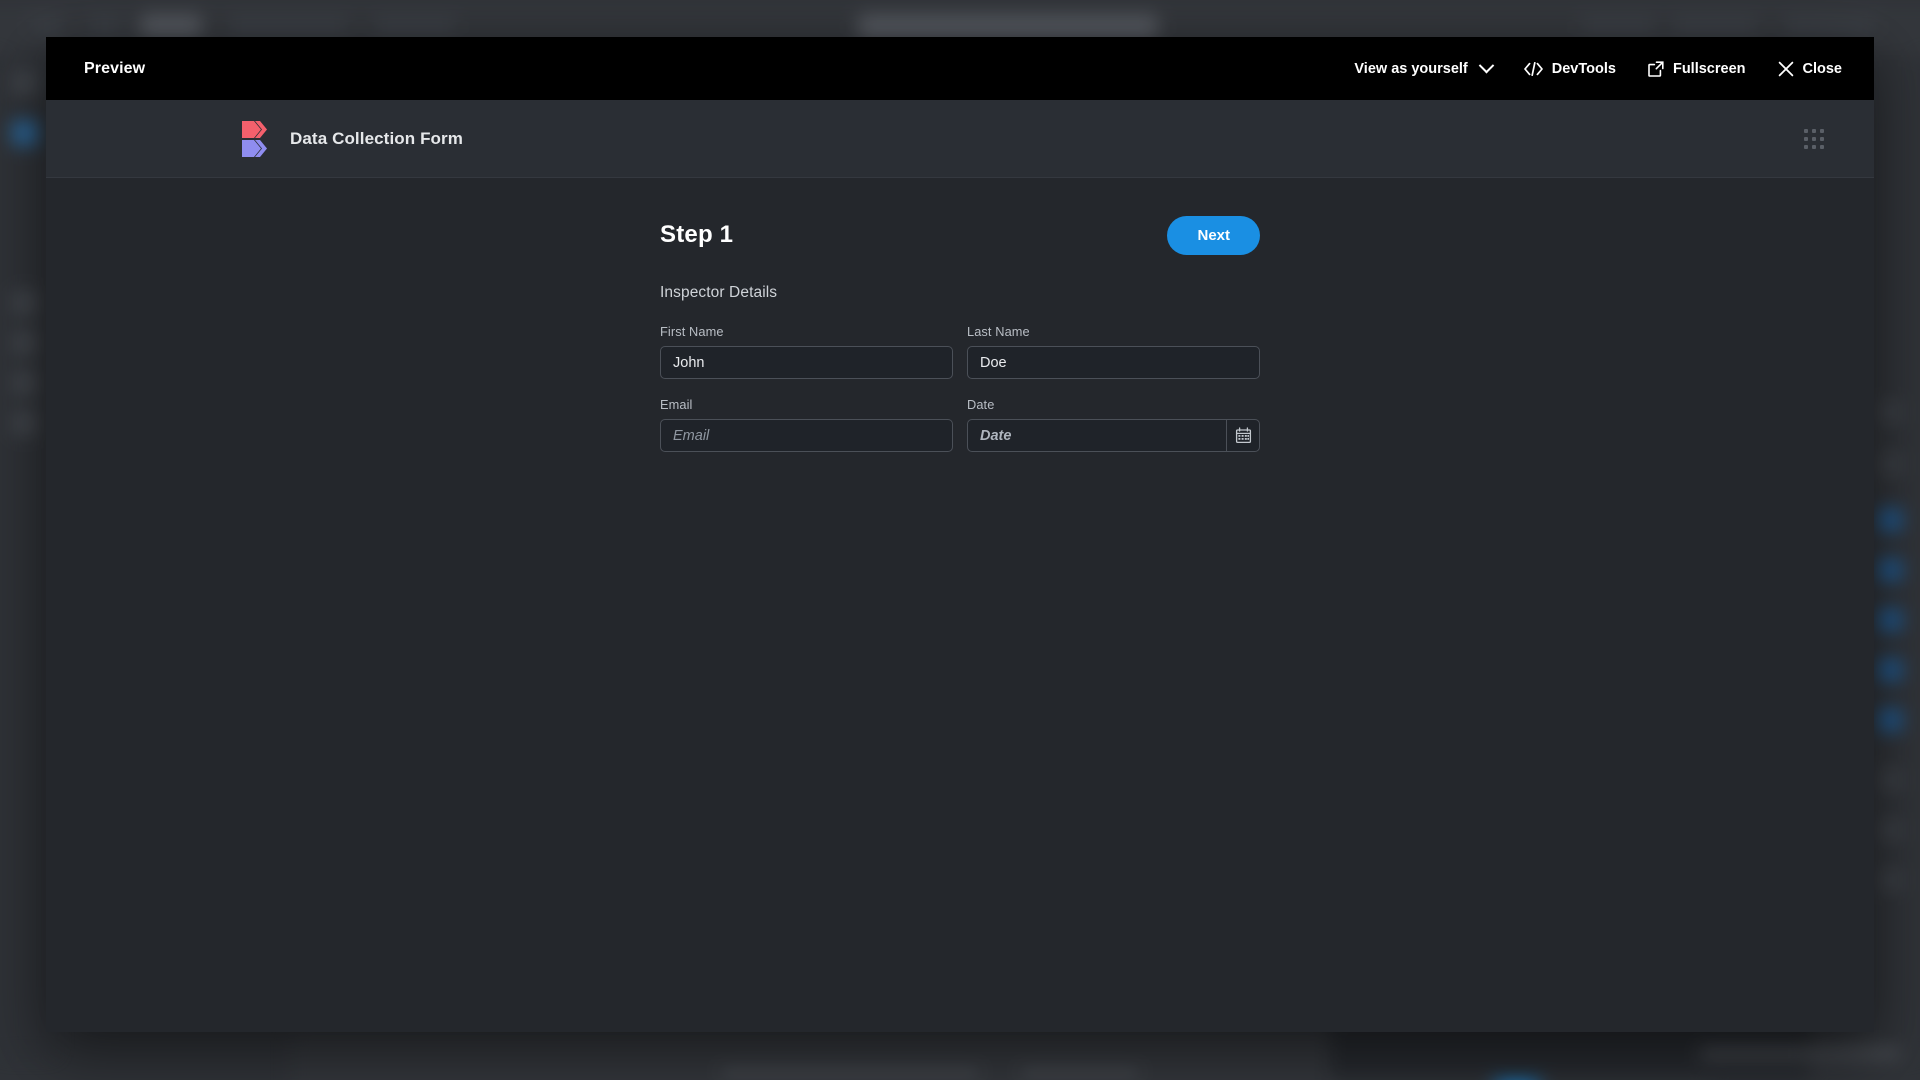 The width and height of the screenshot is (1920, 1080). I want to click on date-input, so click(1097, 435).